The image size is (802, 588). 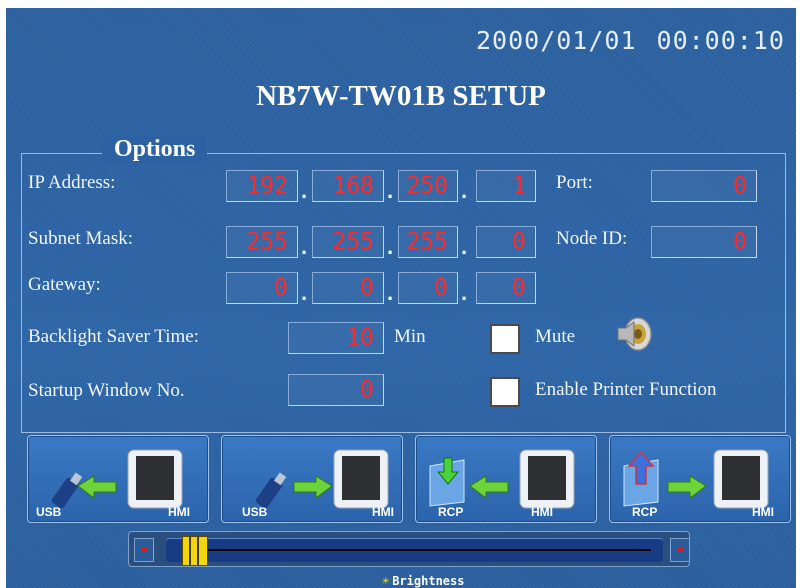 What do you see at coordinates (410, 336) in the screenshot?
I see `backlight-unit-label: Min` at bounding box center [410, 336].